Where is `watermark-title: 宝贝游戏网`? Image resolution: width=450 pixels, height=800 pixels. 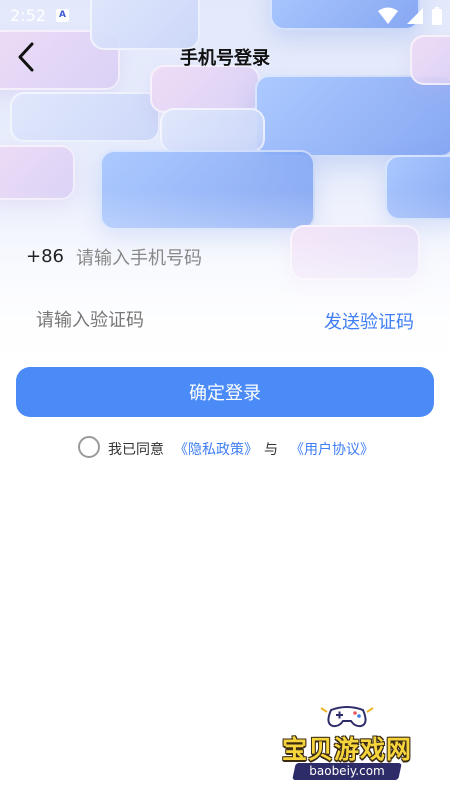 watermark-title: 宝贝游戏网 is located at coordinates (346, 749).